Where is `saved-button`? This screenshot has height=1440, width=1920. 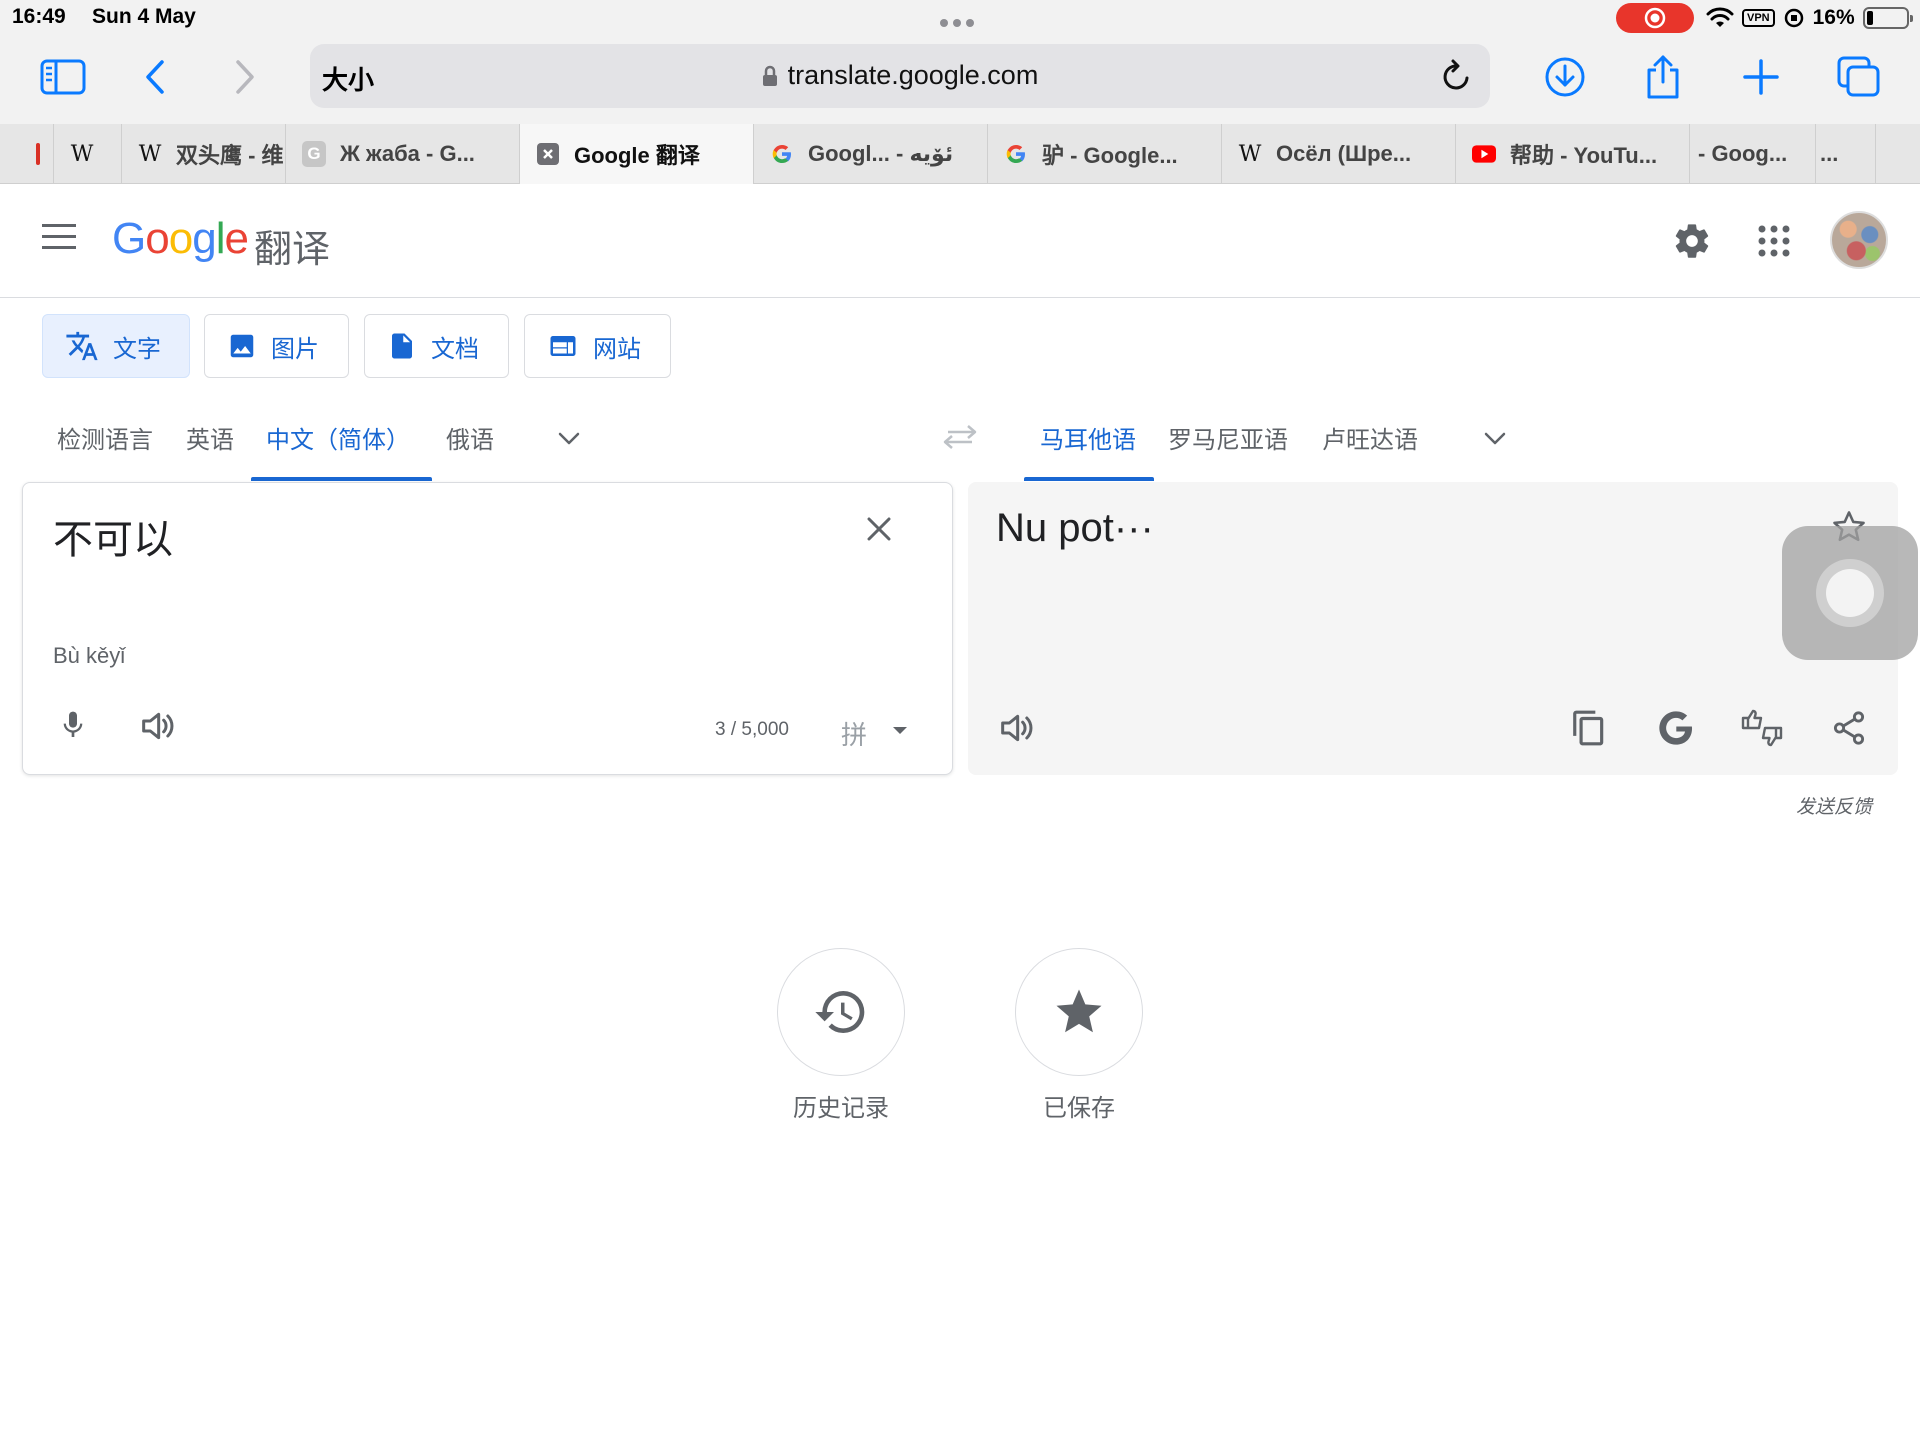
saved-button is located at coordinates (1079, 1012).